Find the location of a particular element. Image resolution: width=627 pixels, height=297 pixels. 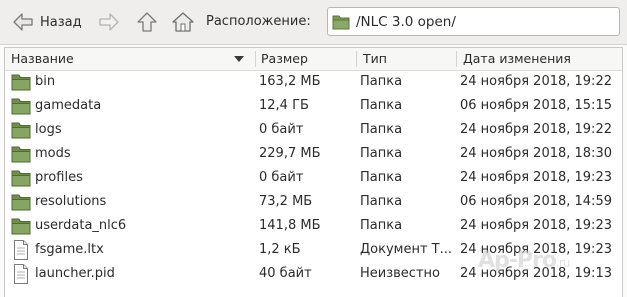

file-date: 06 ноября 2018, 14:59 is located at coordinates (536, 201).